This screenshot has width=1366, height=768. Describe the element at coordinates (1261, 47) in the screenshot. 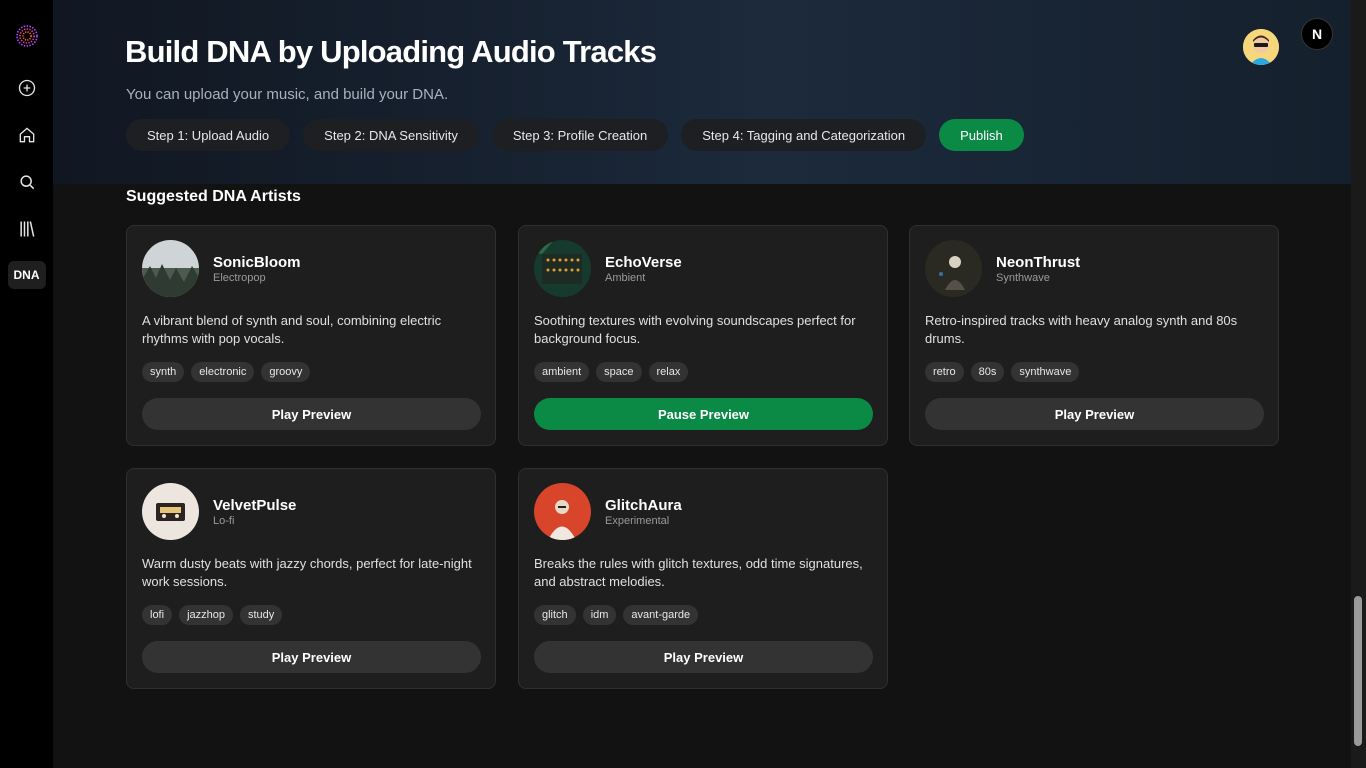

I see `user-avatar` at that location.